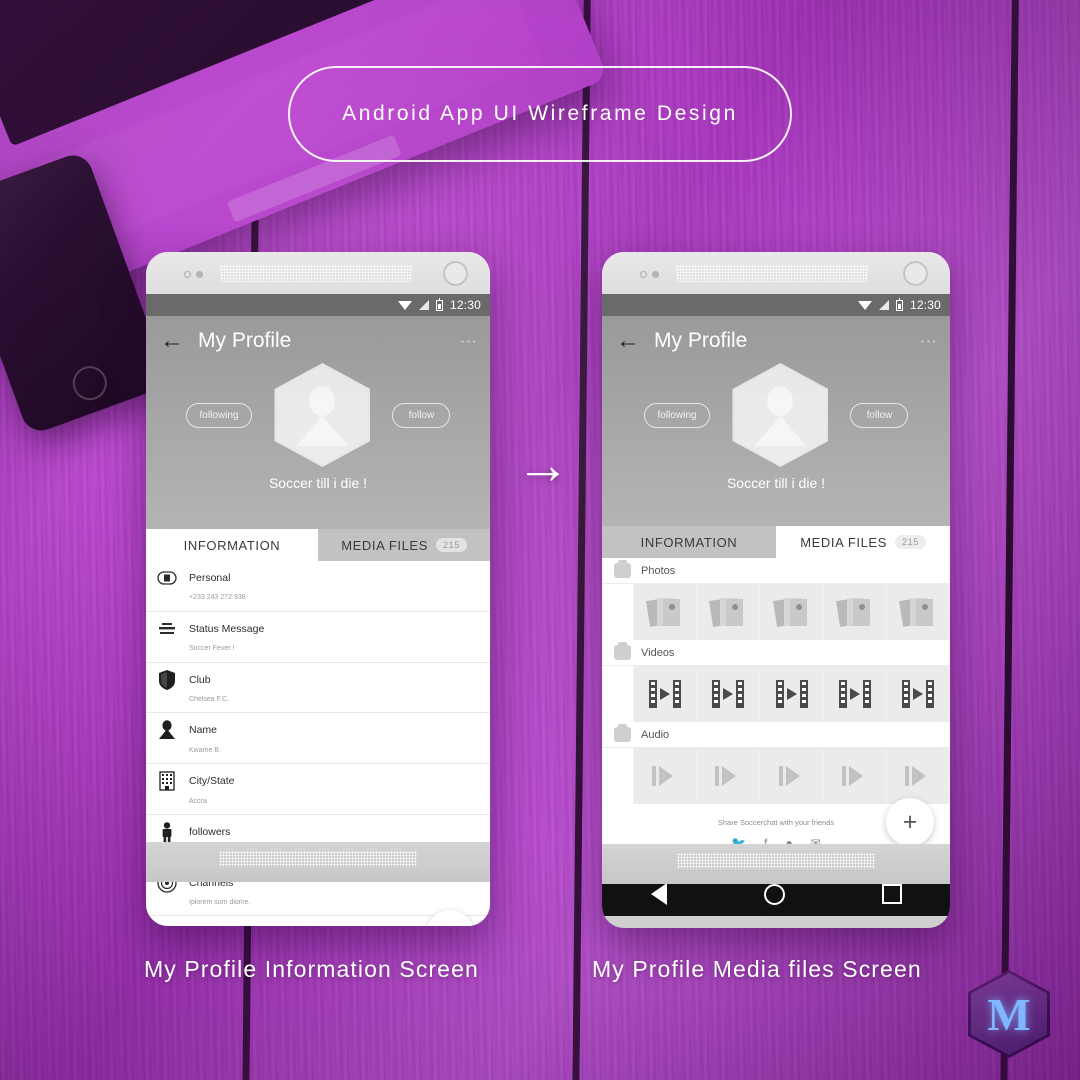  What do you see at coordinates (212, 649) in the screenshot?
I see `info-row-value: Soccer Fever !` at bounding box center [212, 649].